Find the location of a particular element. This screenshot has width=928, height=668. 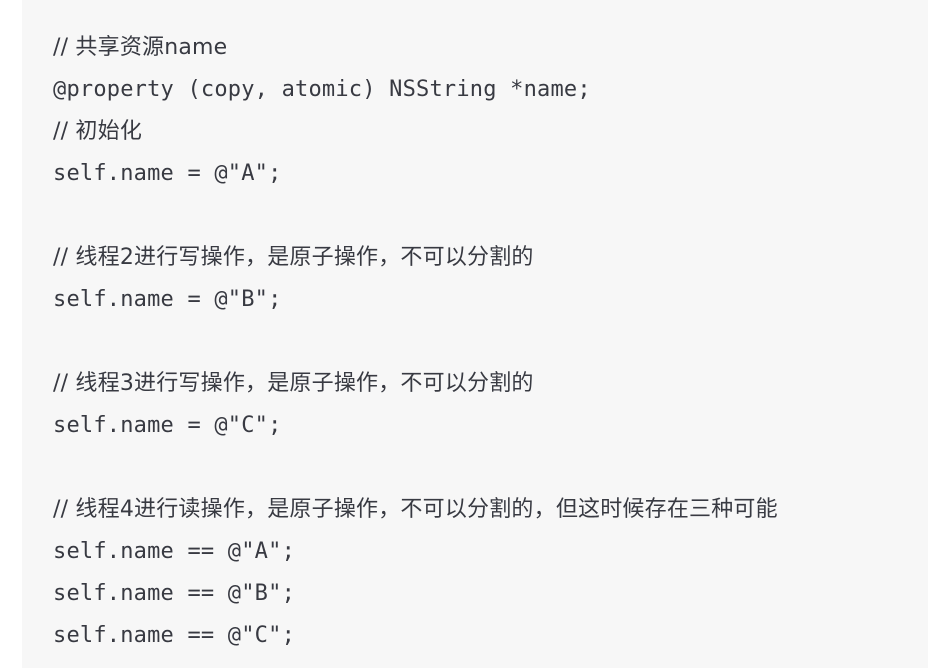

code-line-assign-b: self.name = @"B"; is located at coordinates (167, 299).